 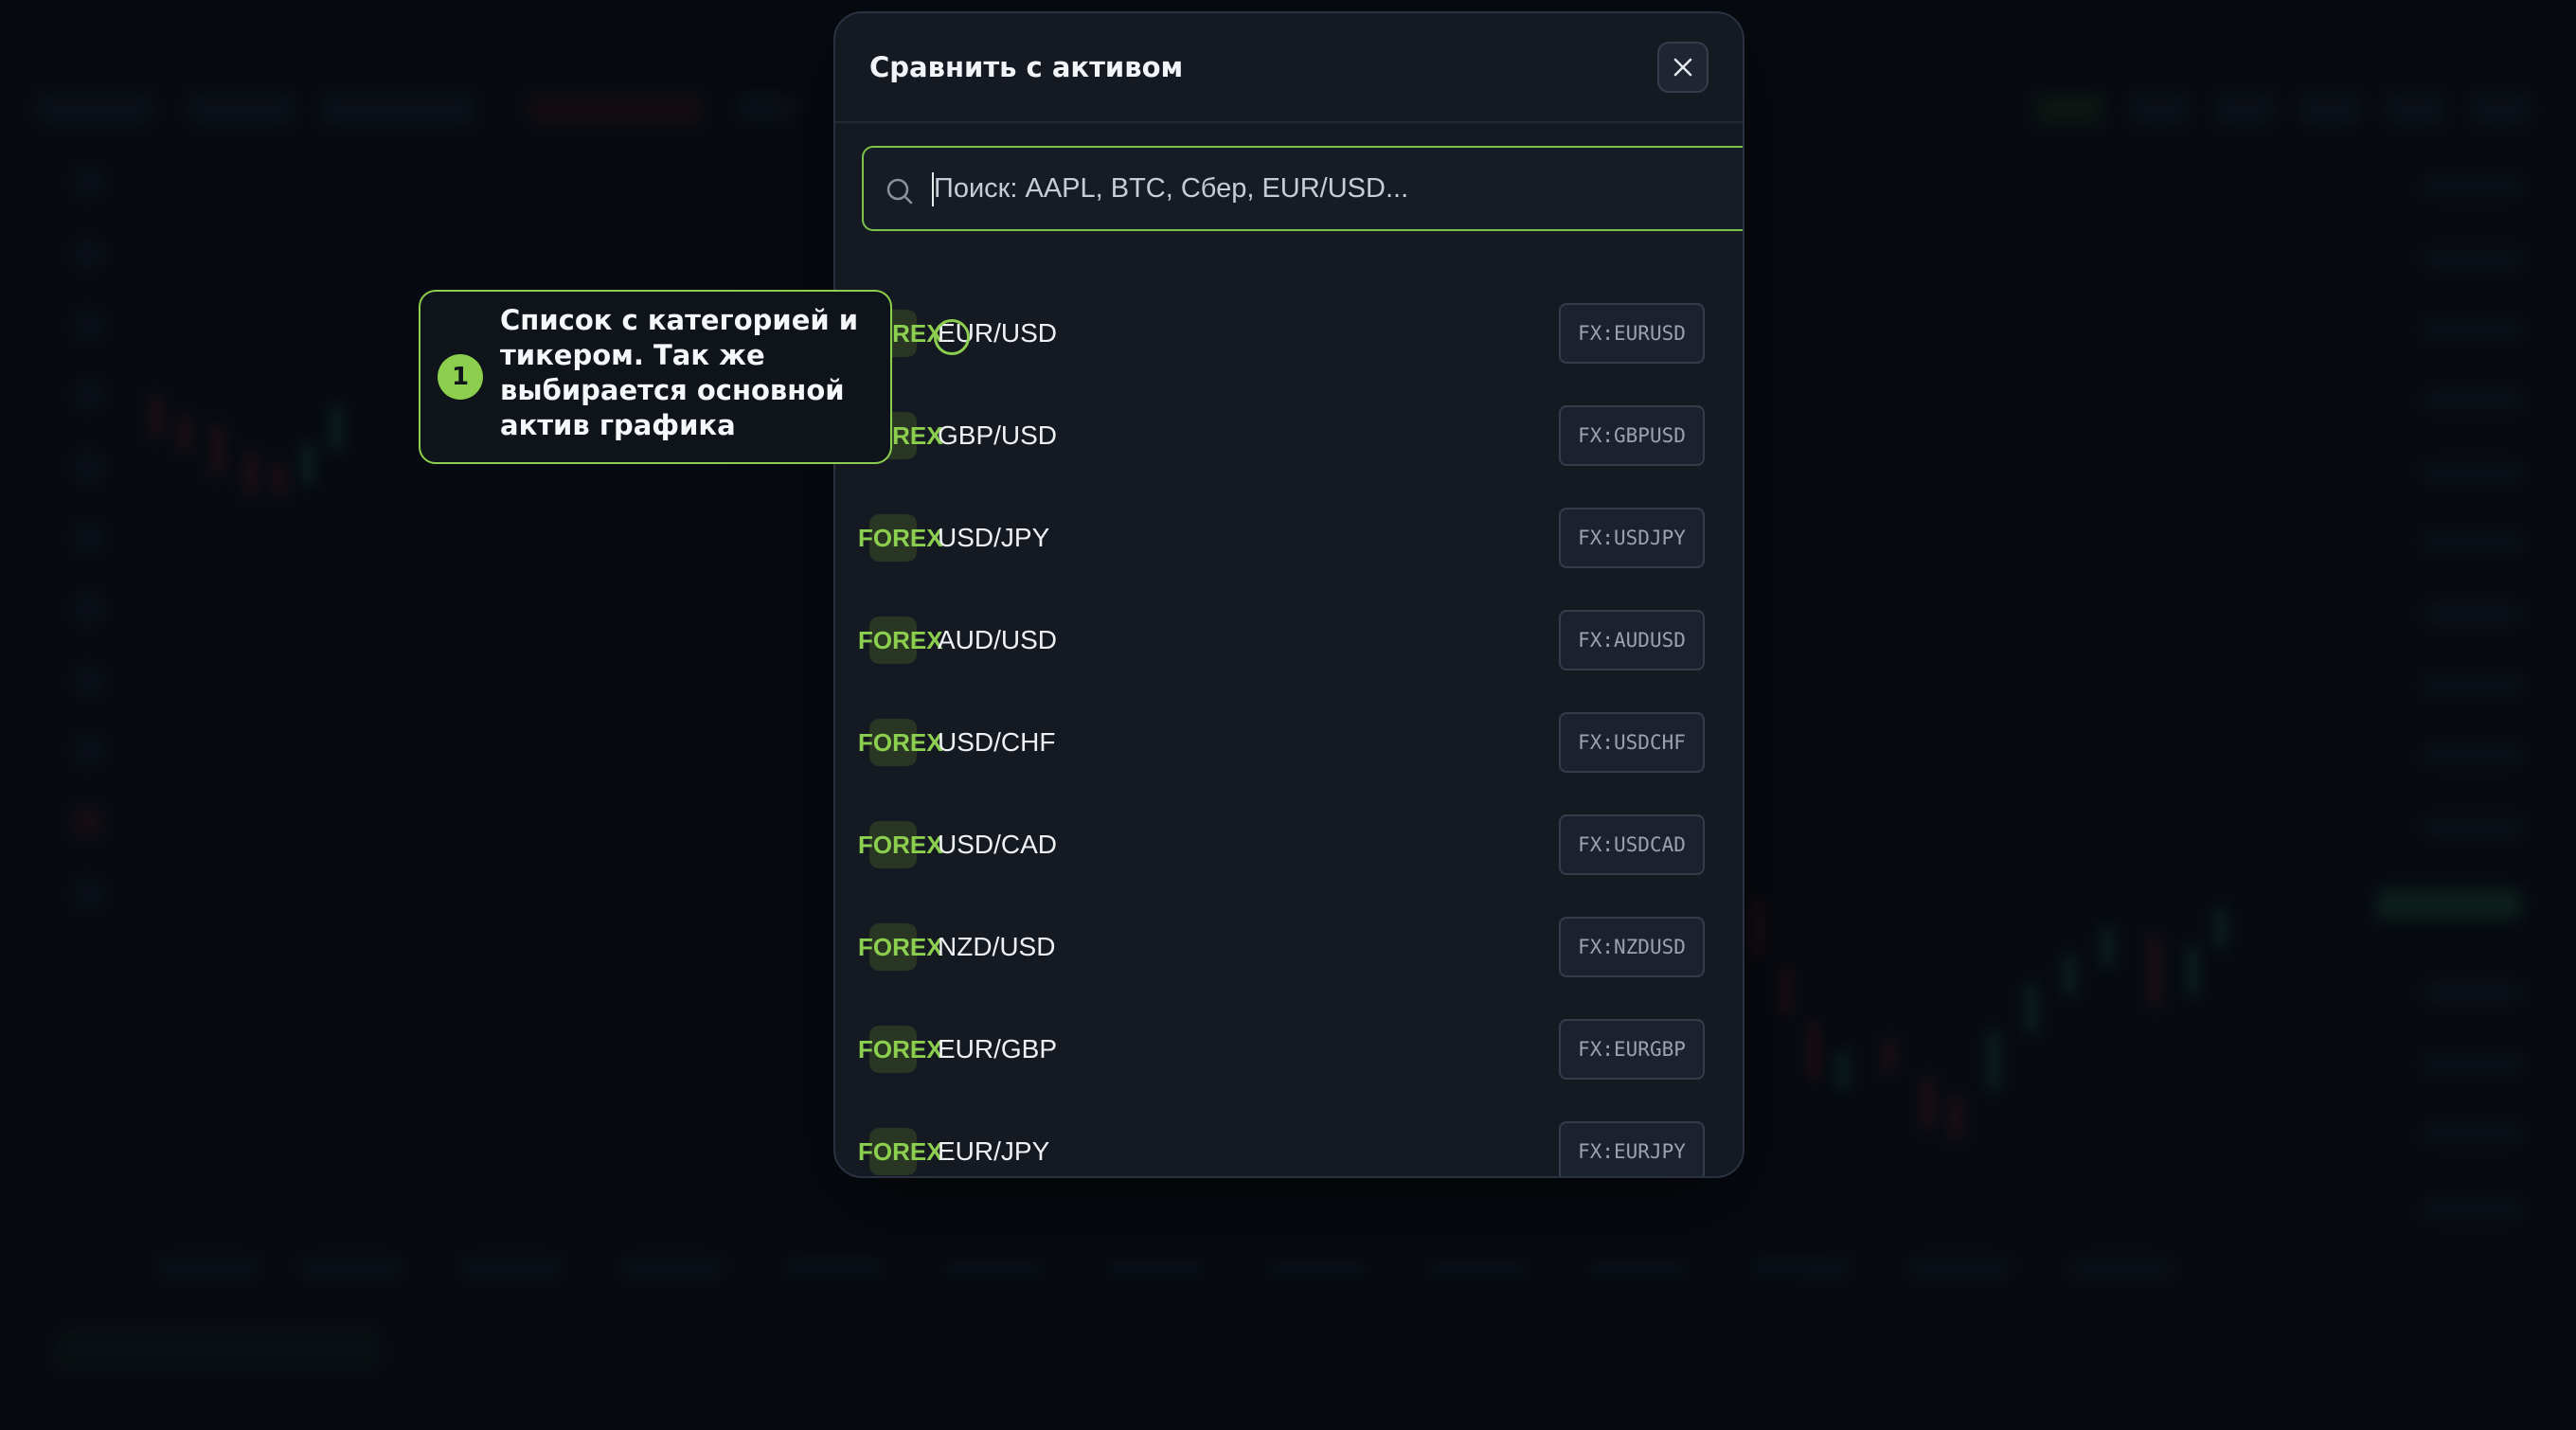 What do you see at coordinates (1289, 543) in the screenshot?
I see `asset-row: FOREX USD/JPY FX:USDJPY` at bounding box center [1289, 543].